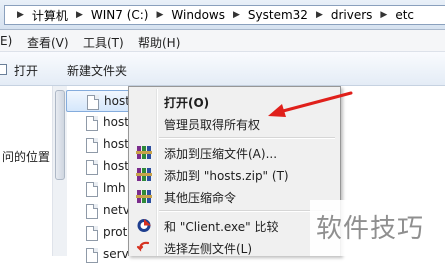  I want to click on menu-help: 帮助(H), so click(159, 42).